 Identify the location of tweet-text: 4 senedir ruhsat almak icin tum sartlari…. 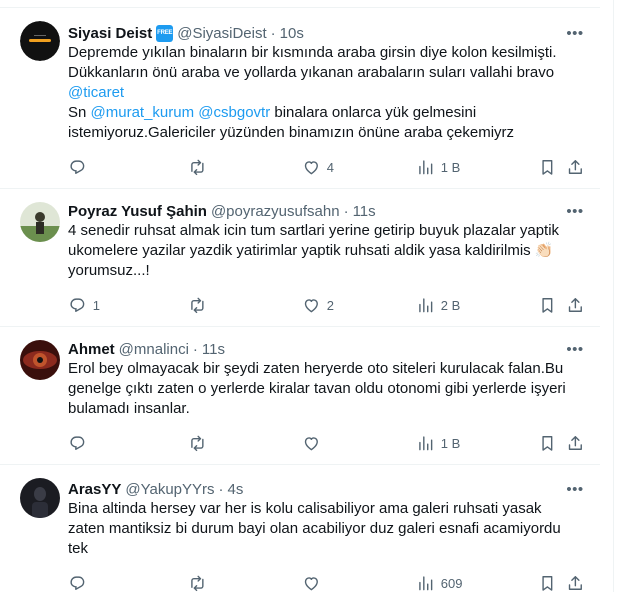
(328, 251).